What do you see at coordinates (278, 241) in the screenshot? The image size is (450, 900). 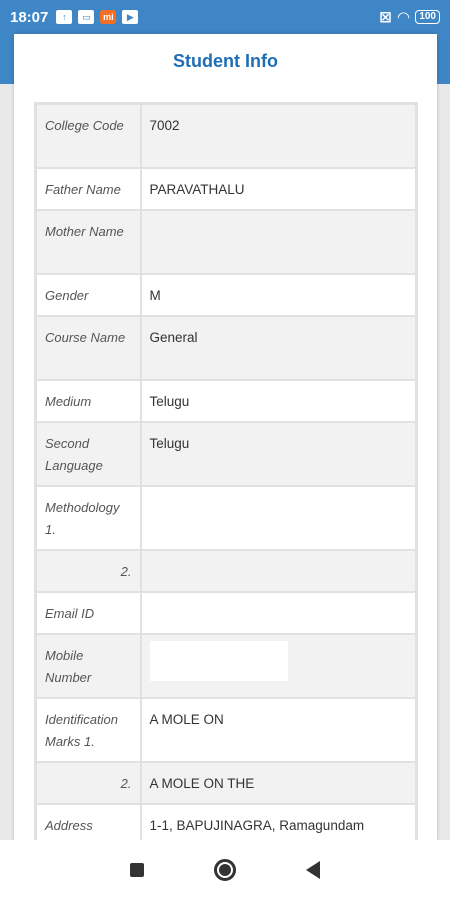 I see `row-value-mother-name` at bounding box center [278, 241].